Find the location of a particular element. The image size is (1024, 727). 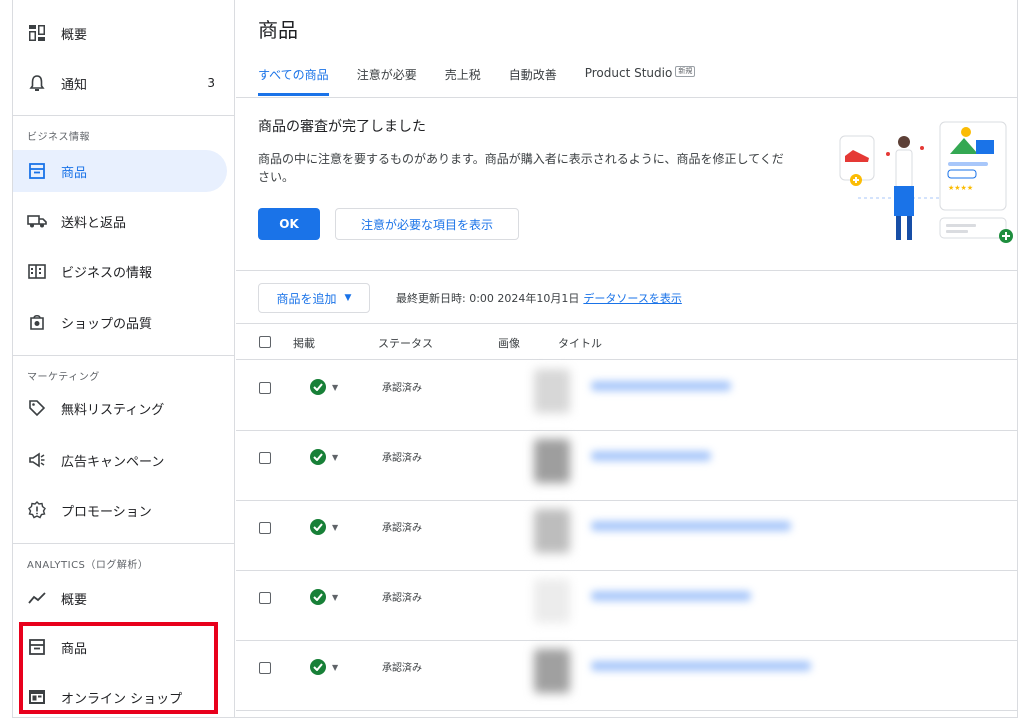

tab-label: 注意が必要 is located at coordinates (386, 75).